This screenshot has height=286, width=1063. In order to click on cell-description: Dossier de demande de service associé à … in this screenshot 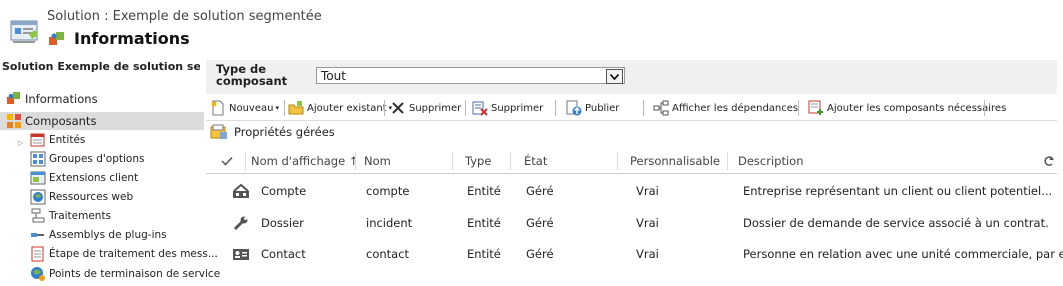, I will do `click(896, 223)`.